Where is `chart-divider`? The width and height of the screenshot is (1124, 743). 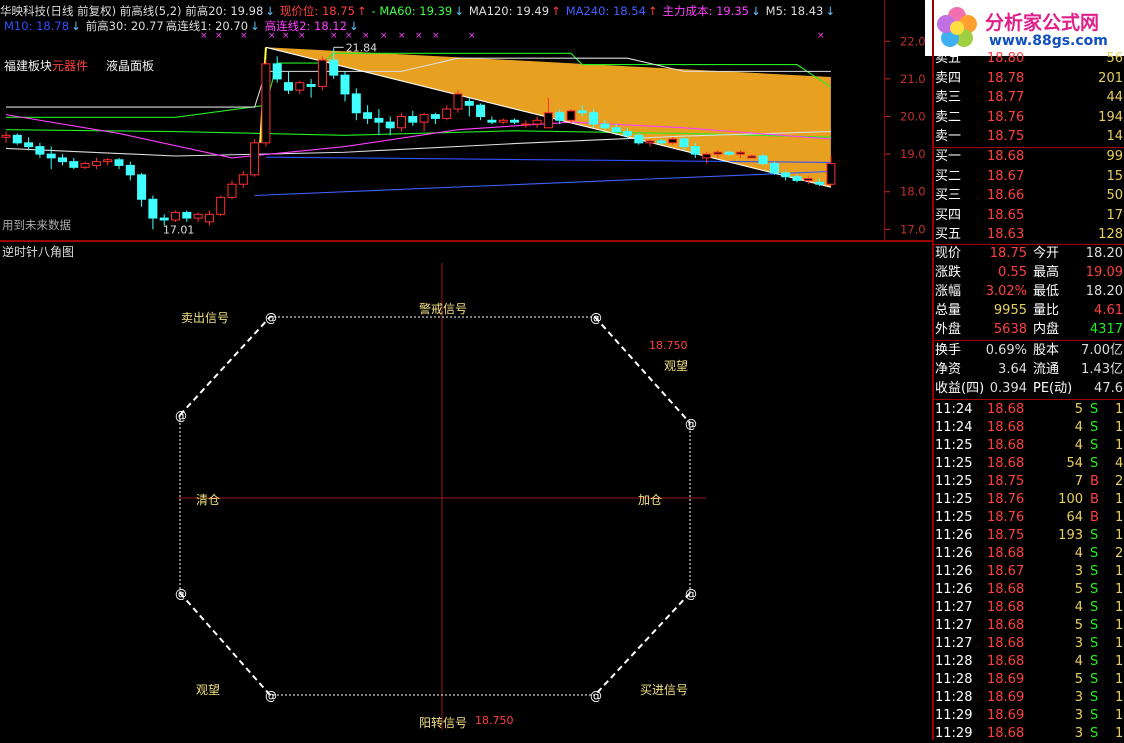 chart-divider is located at coordinates (466, 241).